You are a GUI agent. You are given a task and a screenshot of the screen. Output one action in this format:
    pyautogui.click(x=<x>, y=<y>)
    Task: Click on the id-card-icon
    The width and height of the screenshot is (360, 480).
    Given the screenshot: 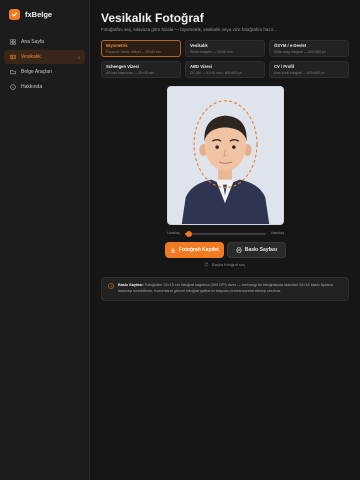 What is the action you would take?
    pyautogui.click(x=13, y=57)
    